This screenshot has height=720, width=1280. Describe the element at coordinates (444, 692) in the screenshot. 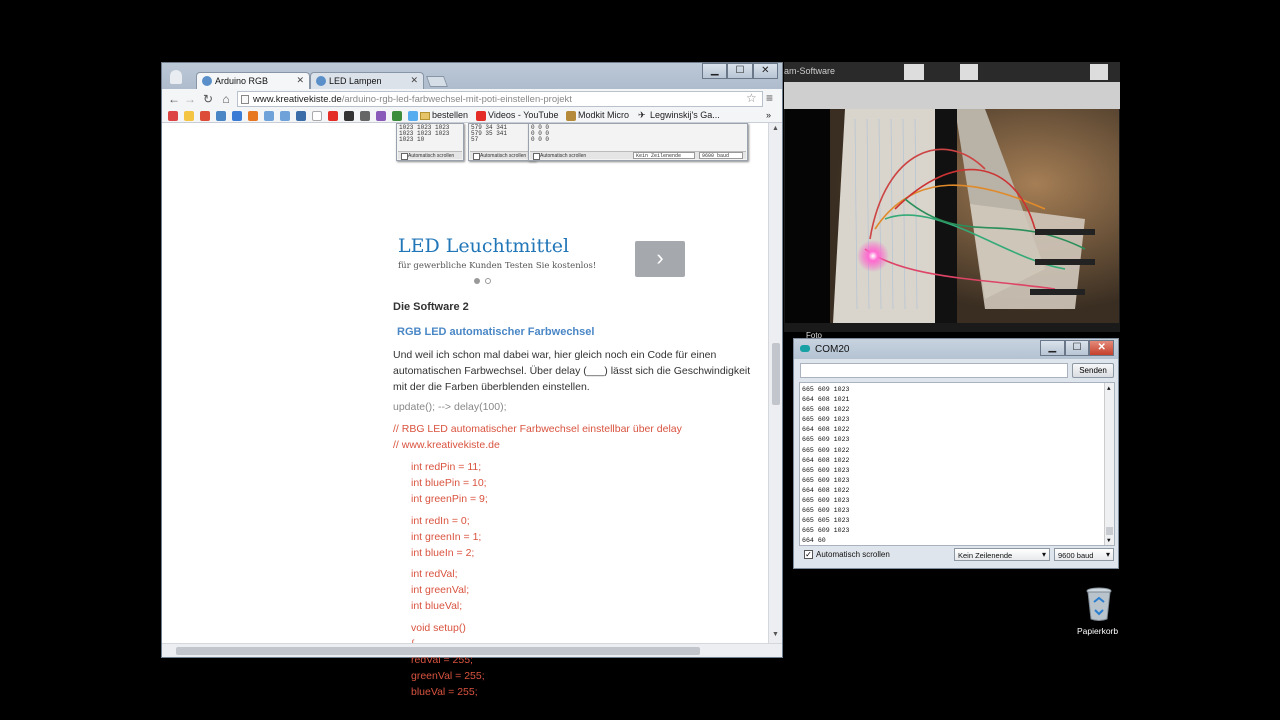

I see `code-line: blueVal = 255;` at that location.